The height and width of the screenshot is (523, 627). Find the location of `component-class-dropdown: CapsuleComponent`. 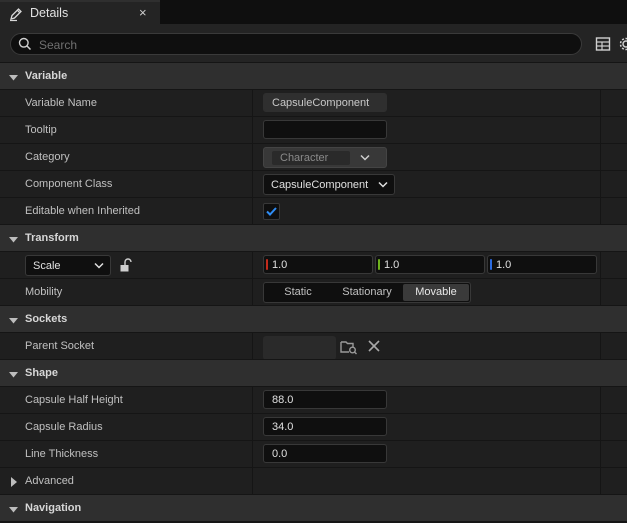

component-class-dropdown: CapsuleComponent is located at coordinates (329, 184).